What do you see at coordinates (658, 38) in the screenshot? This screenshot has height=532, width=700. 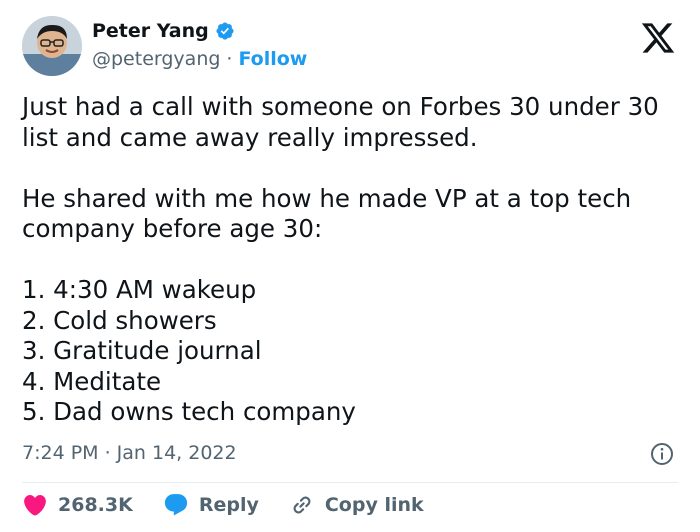 I see `x-logo-icon` at bounding box center [658, 38].